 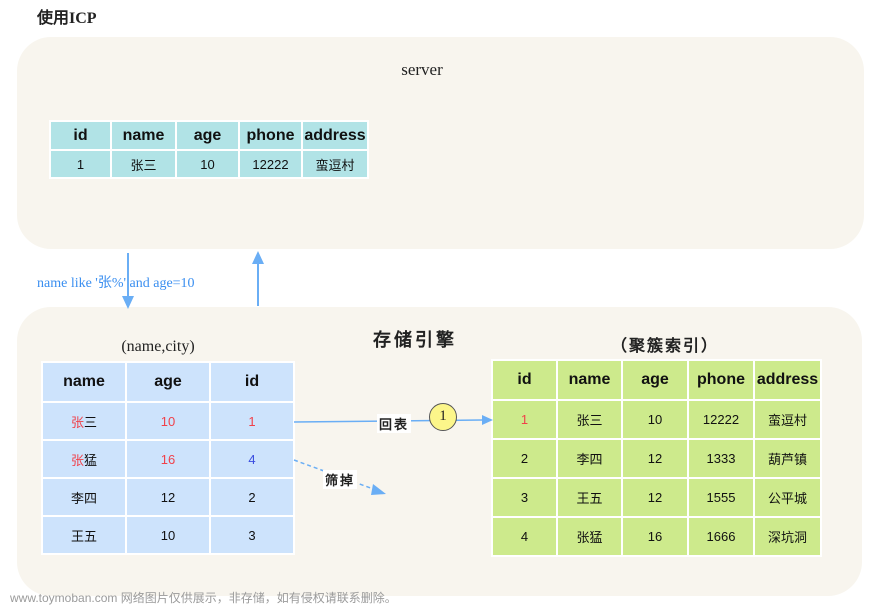 I want to click on filtered-out-label: 筛掉, so click(x=340, y=479).